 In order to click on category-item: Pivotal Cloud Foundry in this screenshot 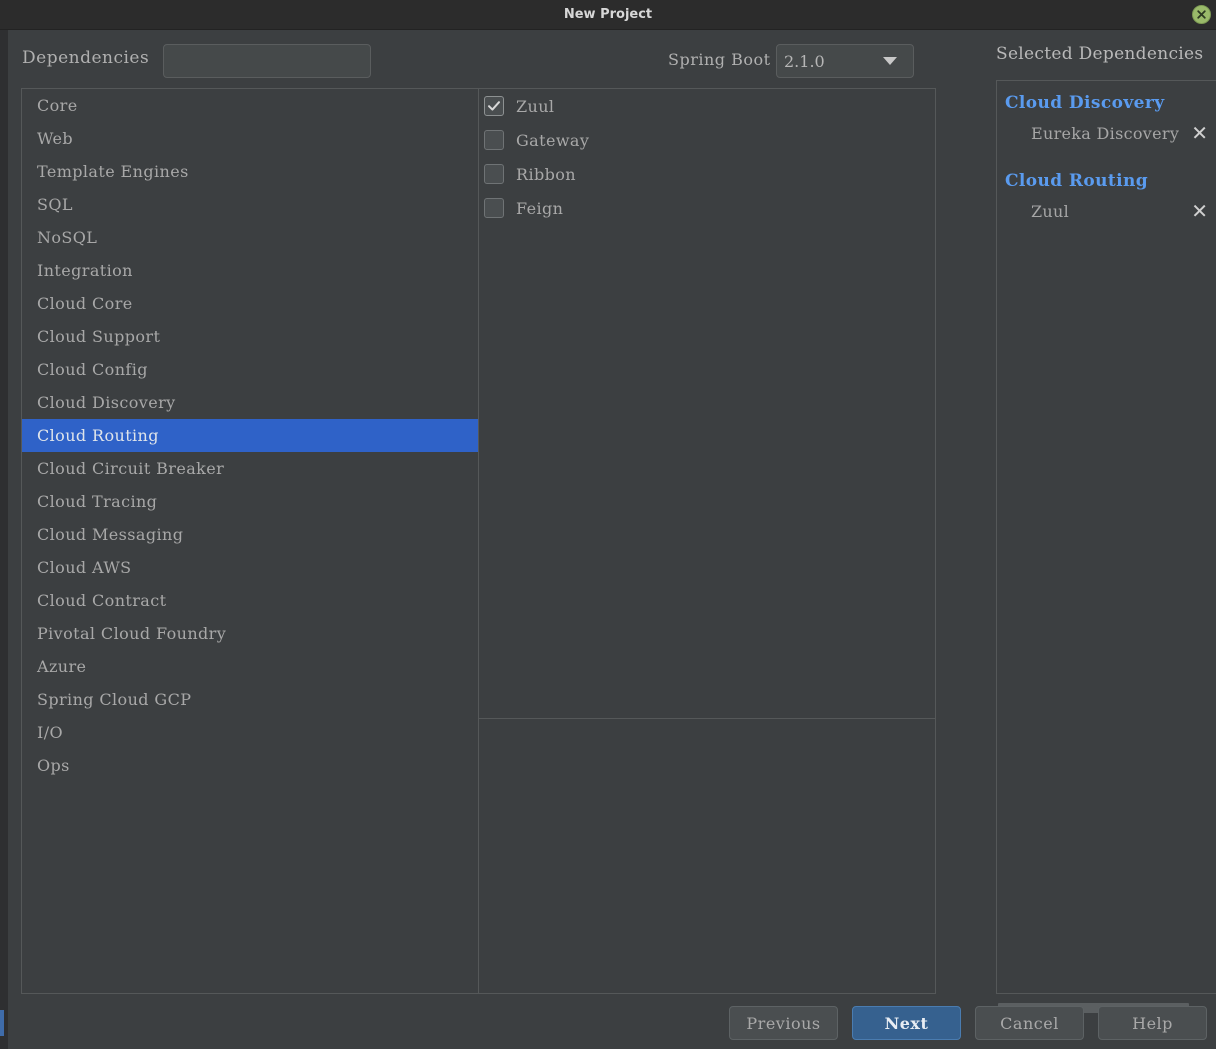, I will do `click(250, 633)`.